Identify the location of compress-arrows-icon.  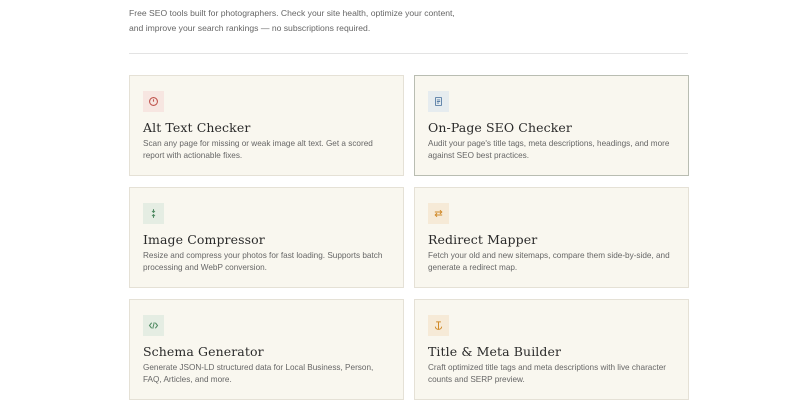
(153, 213).